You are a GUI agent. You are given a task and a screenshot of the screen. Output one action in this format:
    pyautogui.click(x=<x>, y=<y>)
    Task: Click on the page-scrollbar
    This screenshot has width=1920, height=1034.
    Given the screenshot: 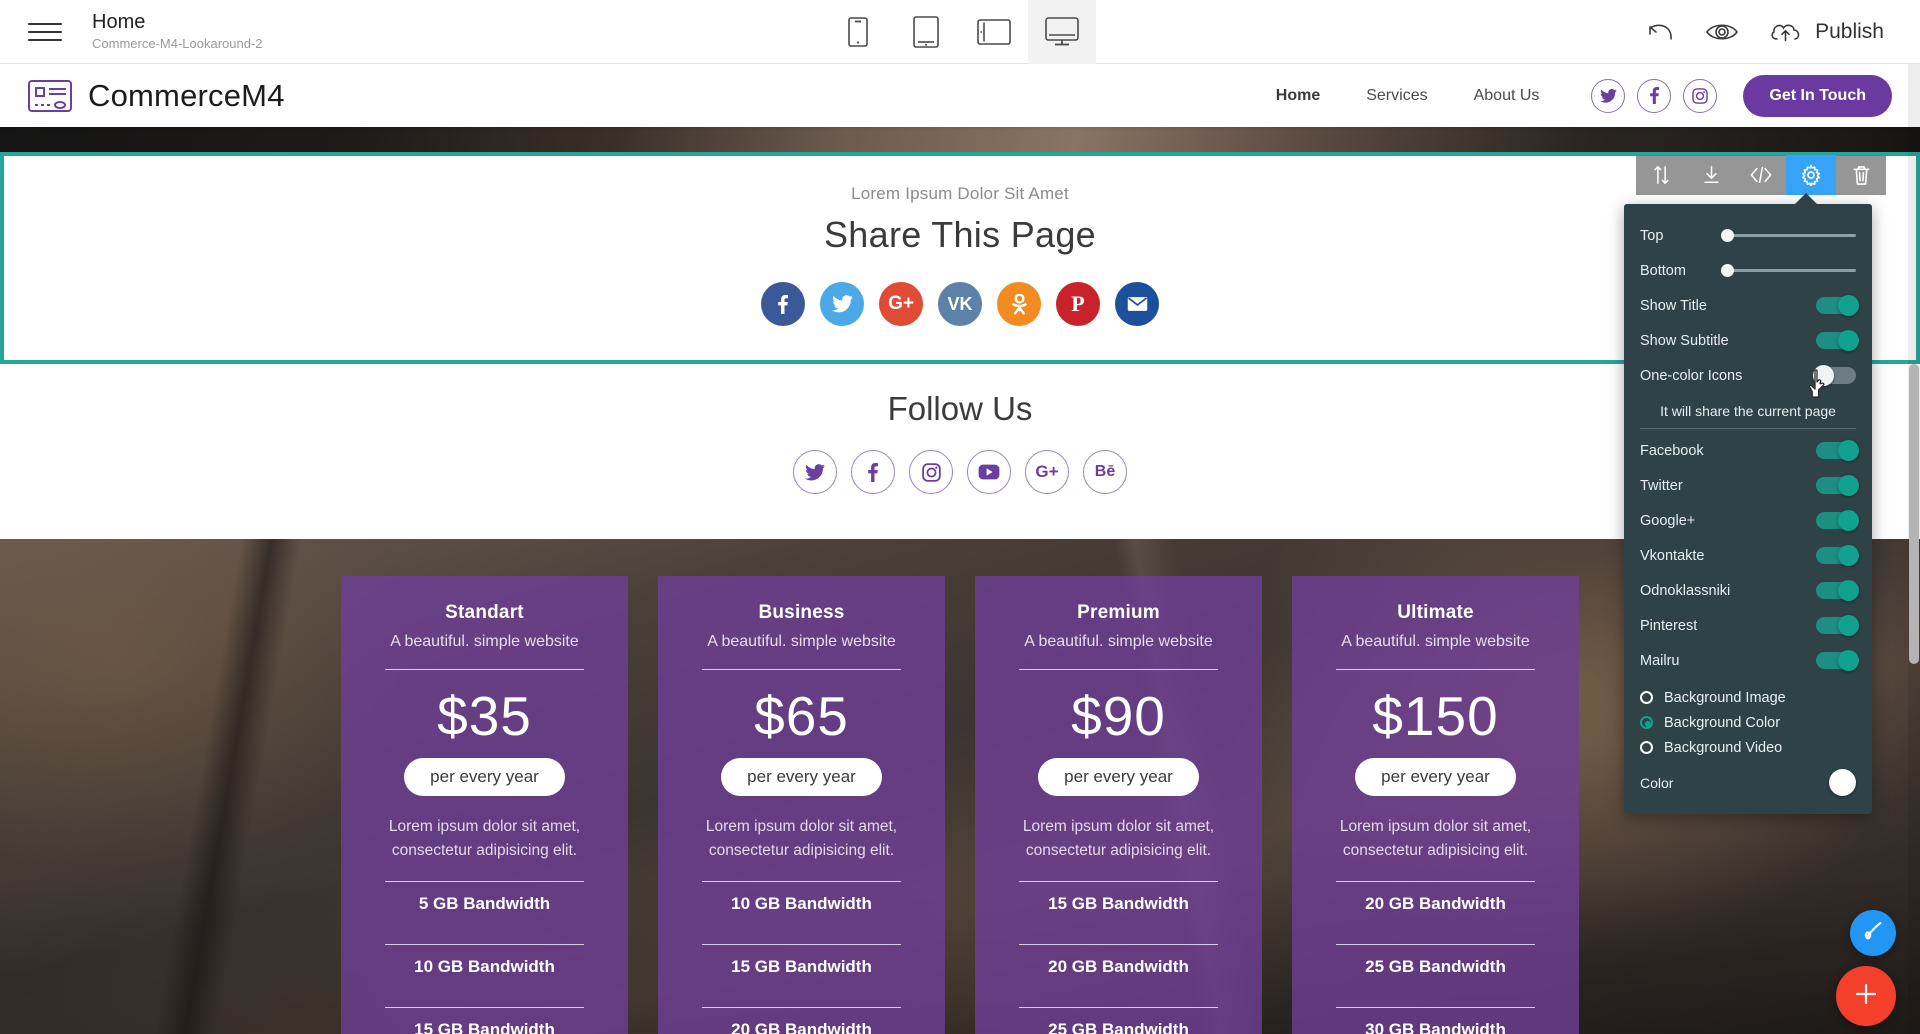 What is the action you would take?
    pyautogui.click(x=1914, y=549)
    